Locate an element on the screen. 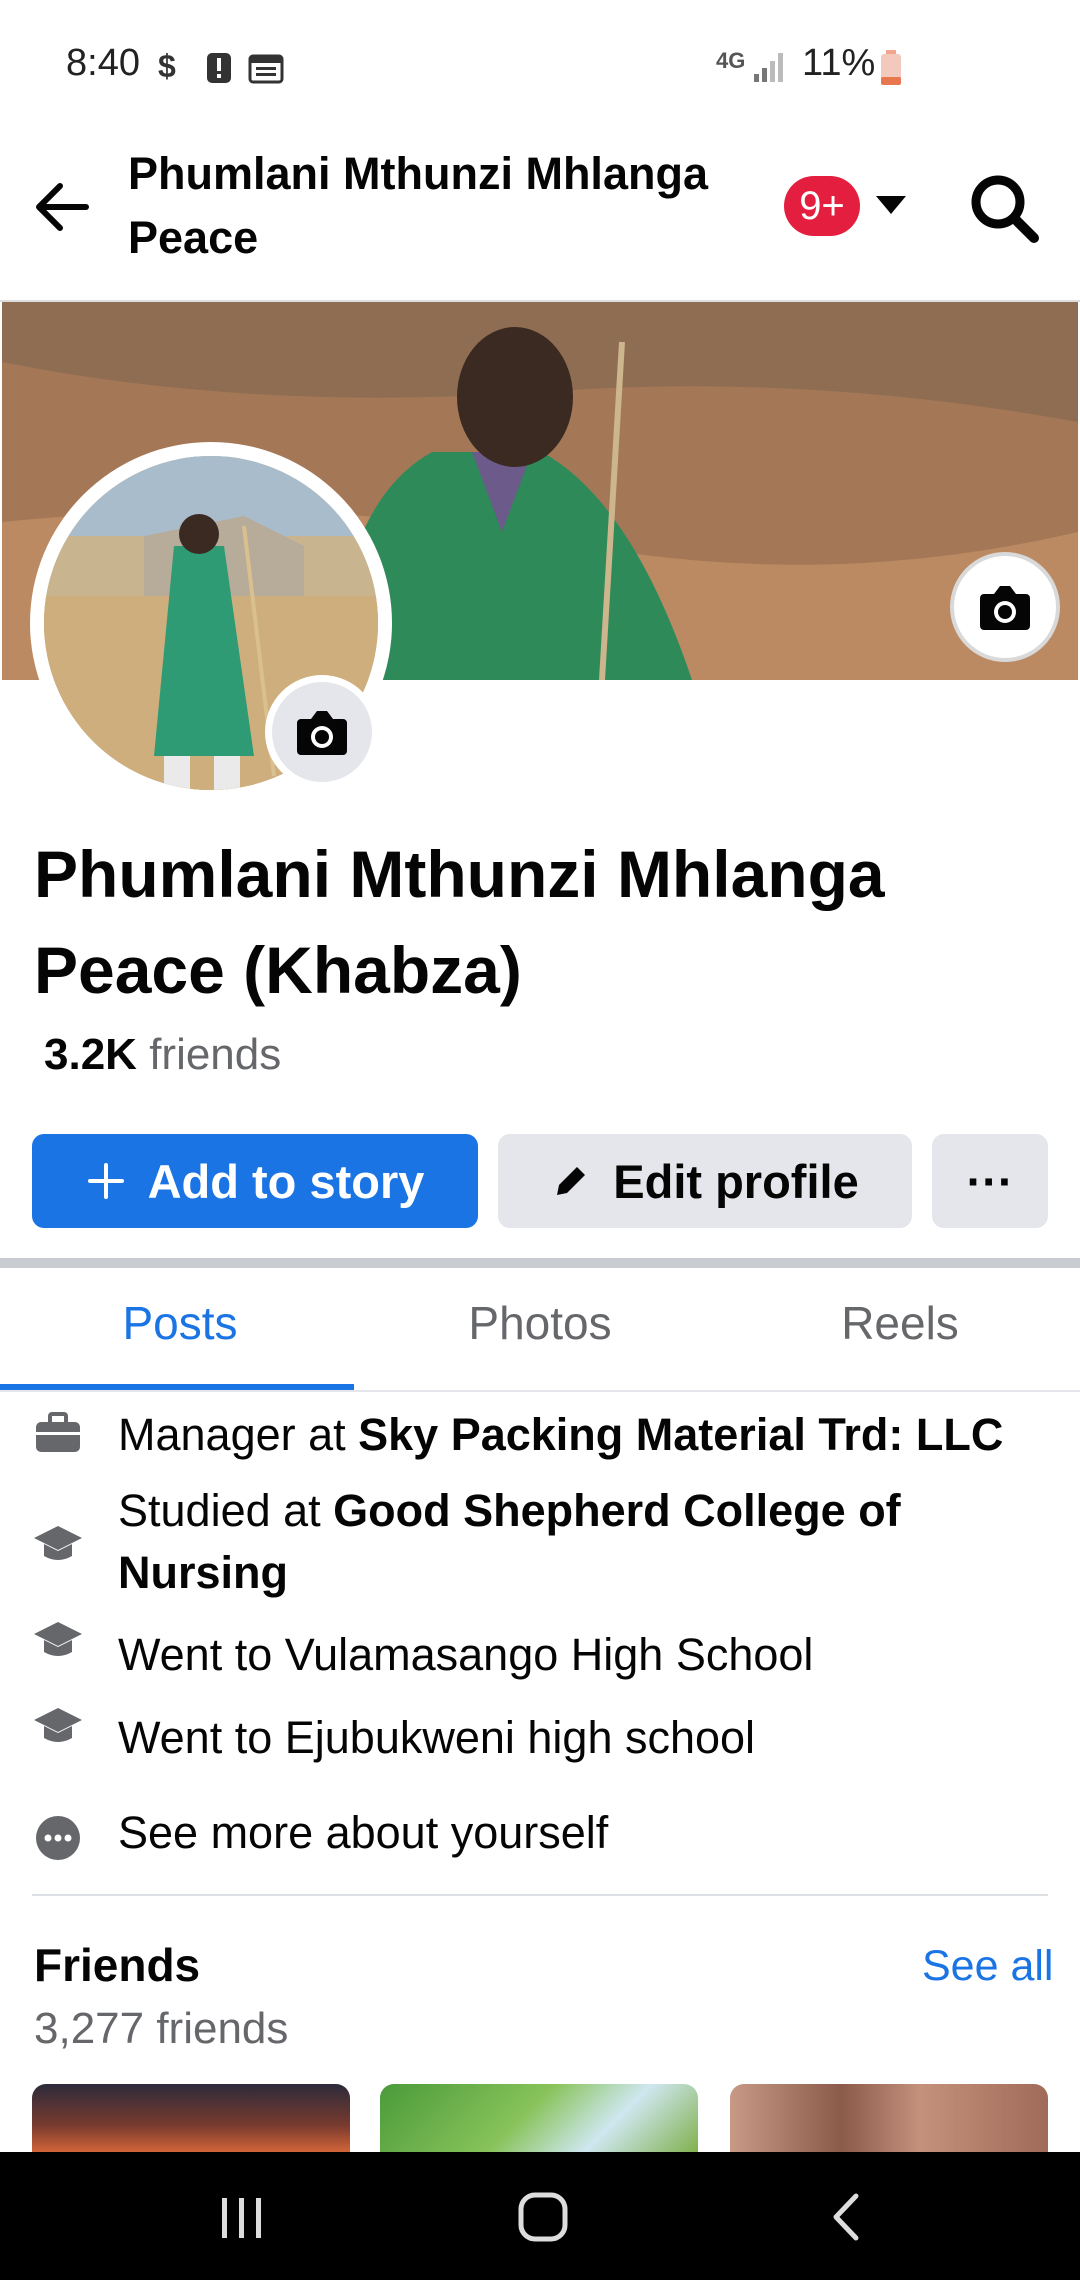 This screenshot has height=2280, width=1080. intro-education-highschool-1: Went to Vulamasango High School is located at coordinates (588, 1655).